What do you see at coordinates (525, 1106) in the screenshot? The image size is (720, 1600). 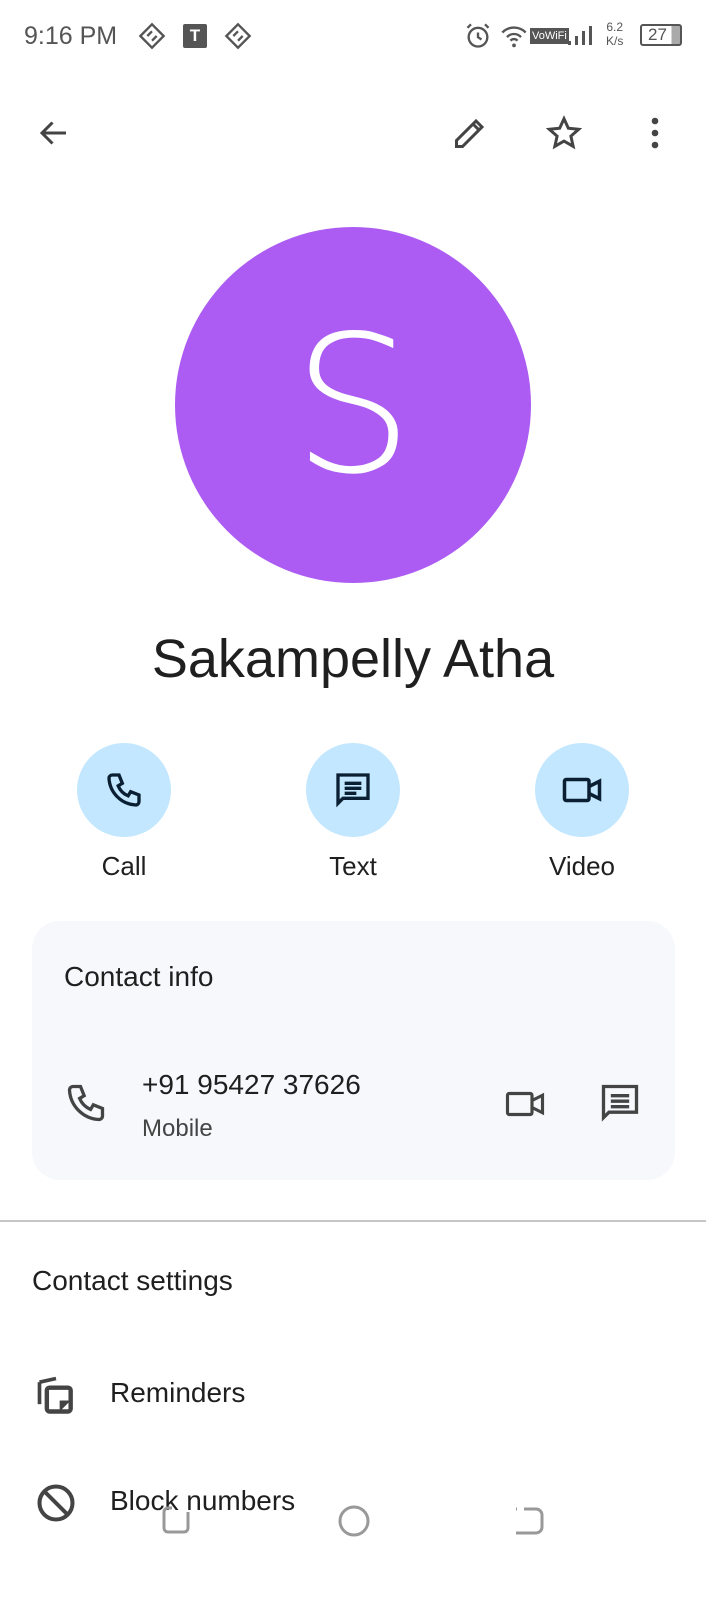 I see `video-call-number-button` at bounding box center [525, 1106].